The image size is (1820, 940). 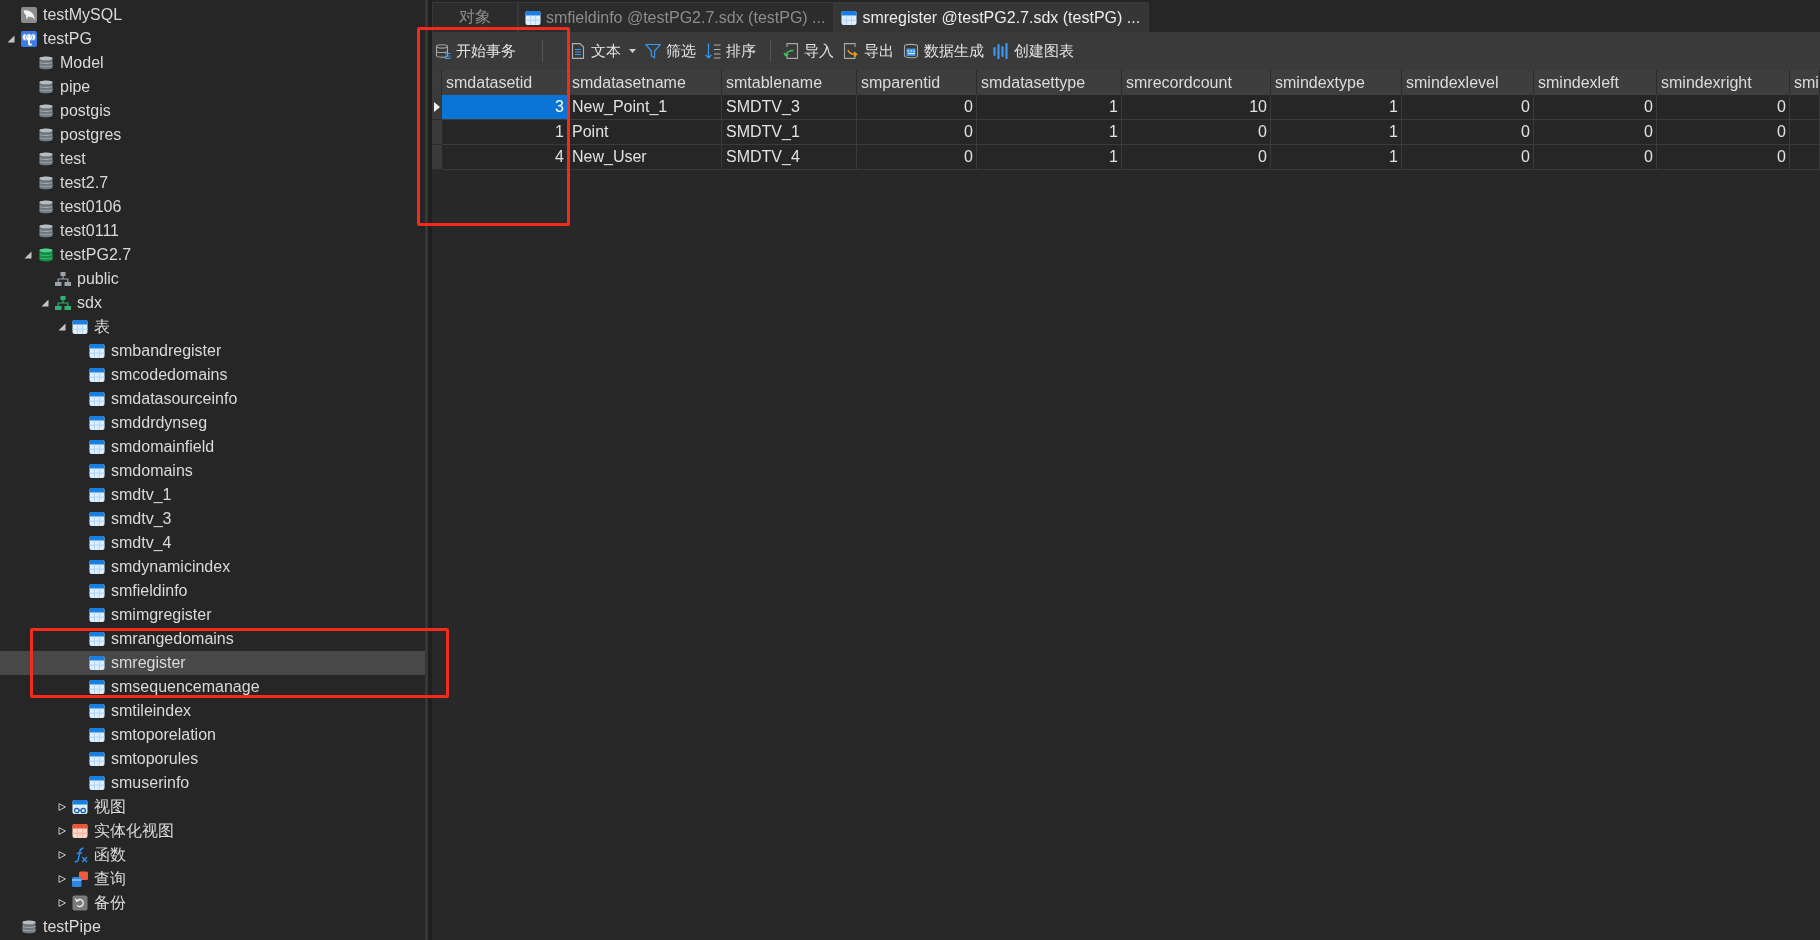 I want to click on tree-item: 备份, so click(x=212, y=903).